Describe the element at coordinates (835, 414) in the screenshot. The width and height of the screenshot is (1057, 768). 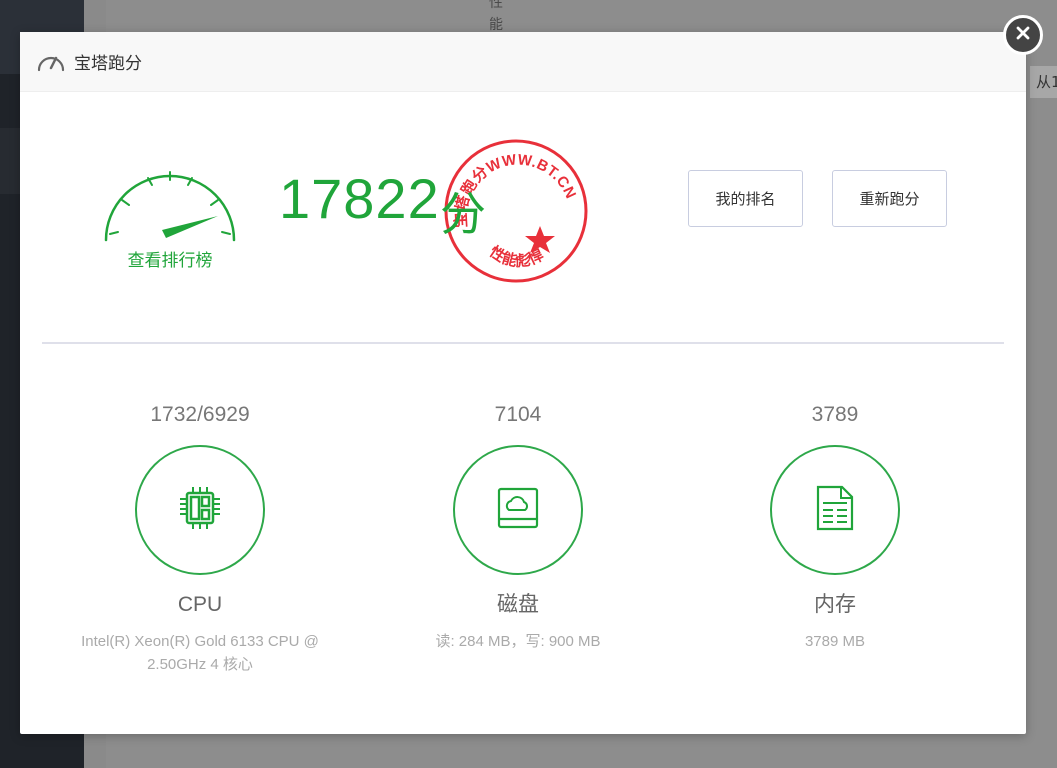
I see `memory-score: 3789` at that location.